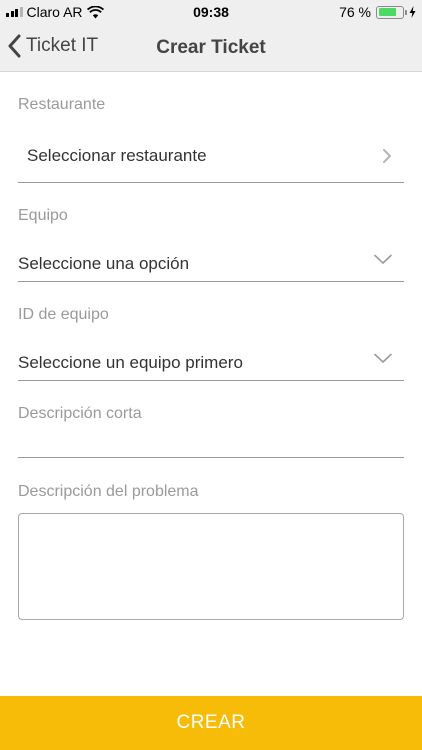  Describe the element at coordinates (211, 443) in the screenshot. I see `descripcion-corta-input` at that location.